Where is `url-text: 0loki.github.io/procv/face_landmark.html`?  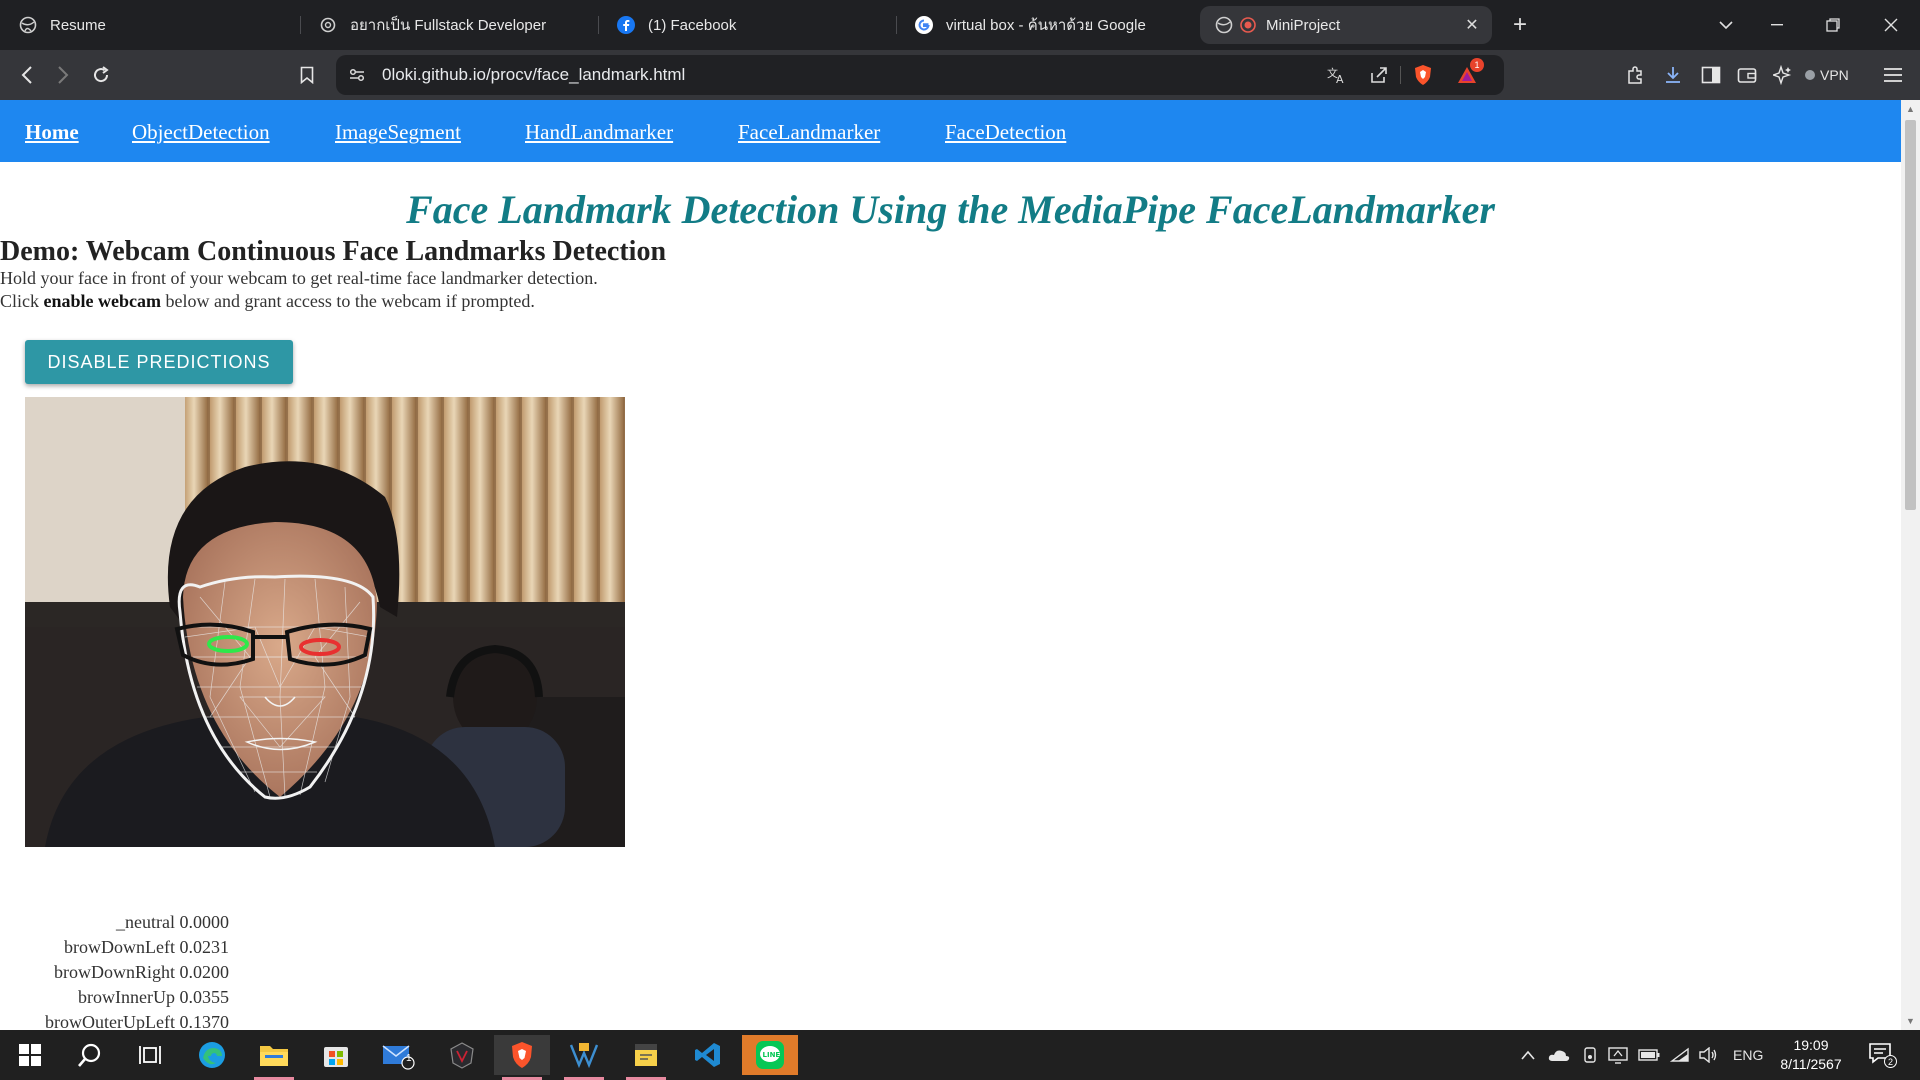
url-text: 0loki.github.io/procv/face_landmark.html is located at coordinates (534, 74).